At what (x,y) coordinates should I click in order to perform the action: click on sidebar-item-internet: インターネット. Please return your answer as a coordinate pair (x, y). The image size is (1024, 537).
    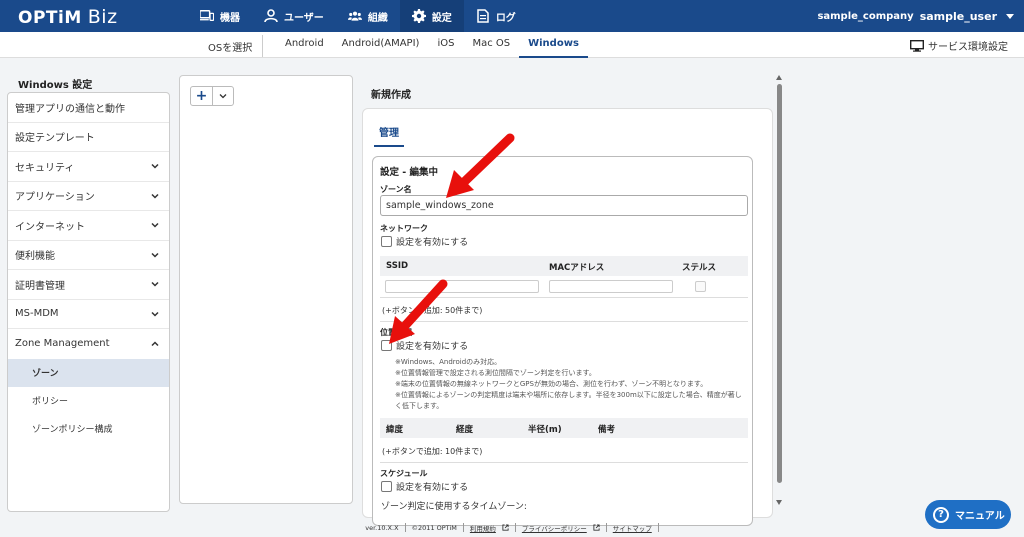
    Looking at the image, I should click on (88, 226).